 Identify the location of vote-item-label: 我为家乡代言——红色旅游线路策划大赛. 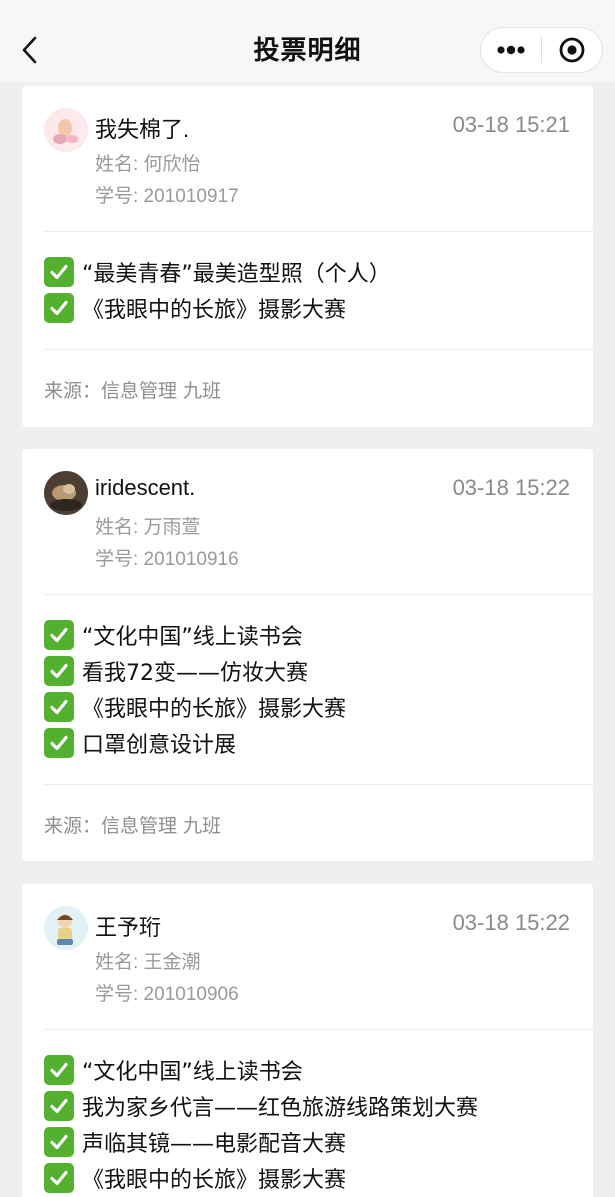
(280, 1108).